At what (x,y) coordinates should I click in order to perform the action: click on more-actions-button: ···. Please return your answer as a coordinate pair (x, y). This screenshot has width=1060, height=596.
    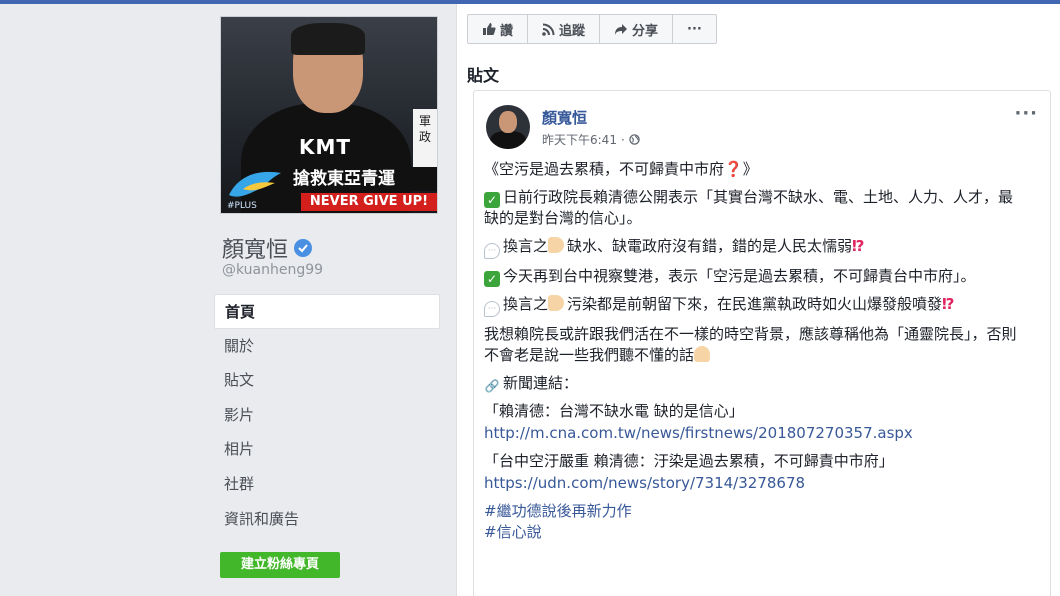
    Looking at the image, I should click on (694, 29).